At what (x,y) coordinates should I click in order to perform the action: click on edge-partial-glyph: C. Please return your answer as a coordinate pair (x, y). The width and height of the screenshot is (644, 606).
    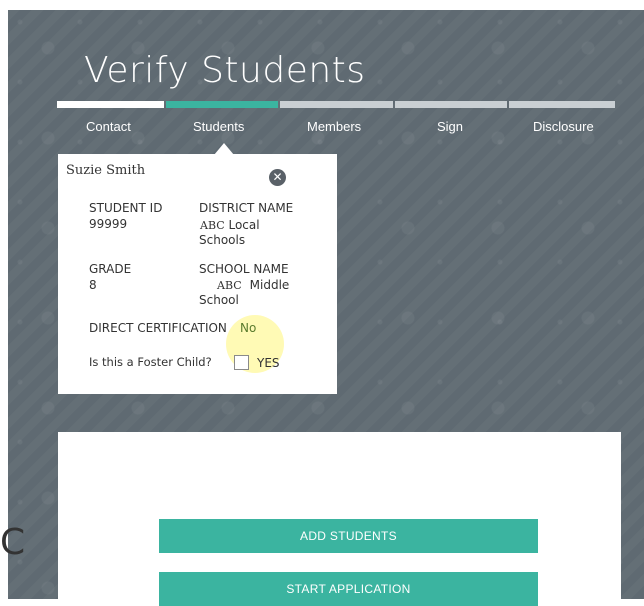
    Looking at the image, I should click on (13, 542).